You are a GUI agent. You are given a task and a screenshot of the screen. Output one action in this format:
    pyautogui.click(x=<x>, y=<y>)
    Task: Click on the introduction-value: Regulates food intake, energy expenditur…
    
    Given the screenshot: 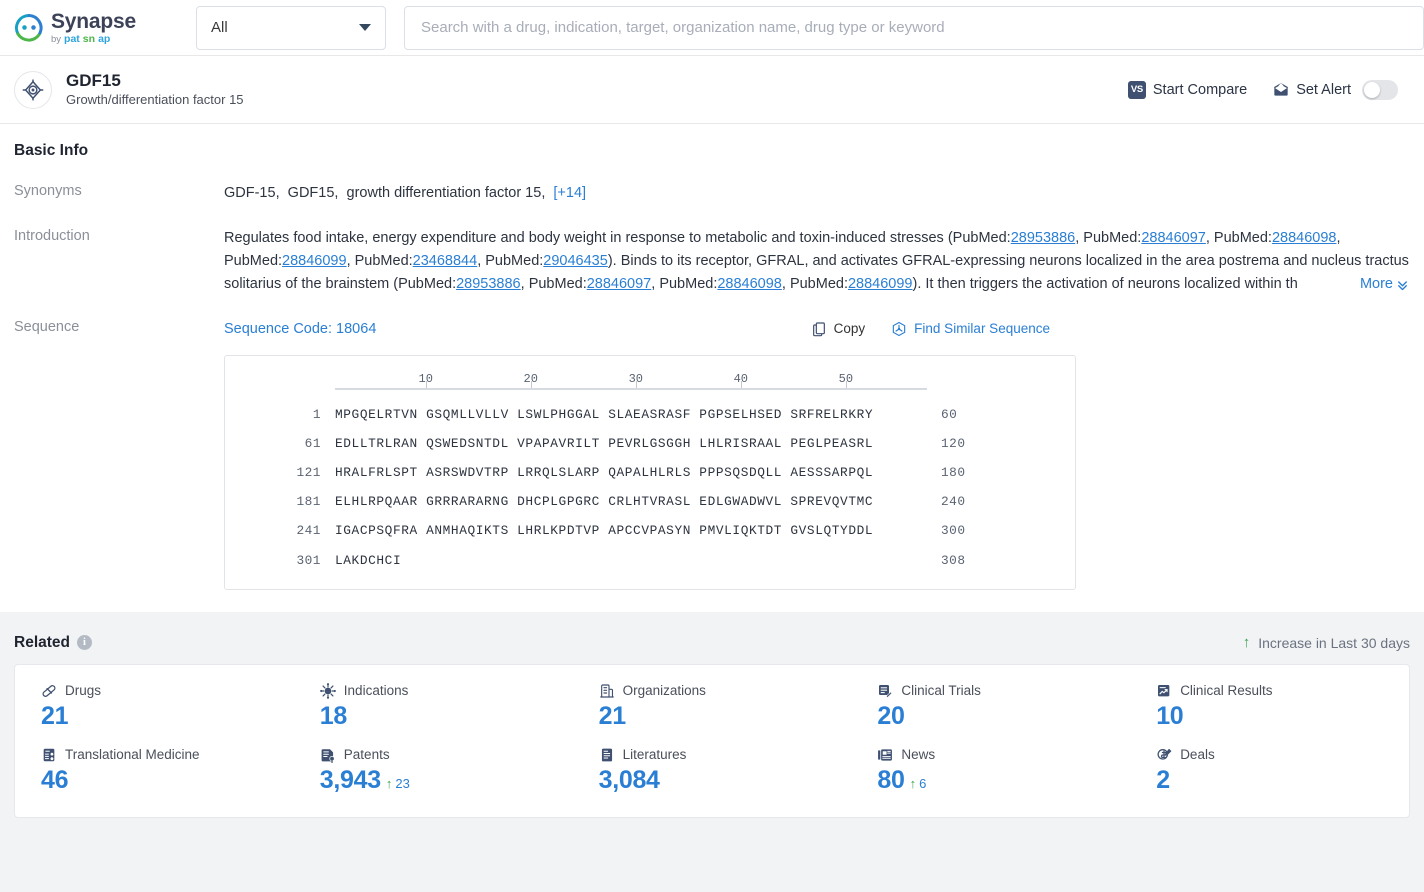 What is the action you would take?
    pyautogui.click(x=817, y=261)
    